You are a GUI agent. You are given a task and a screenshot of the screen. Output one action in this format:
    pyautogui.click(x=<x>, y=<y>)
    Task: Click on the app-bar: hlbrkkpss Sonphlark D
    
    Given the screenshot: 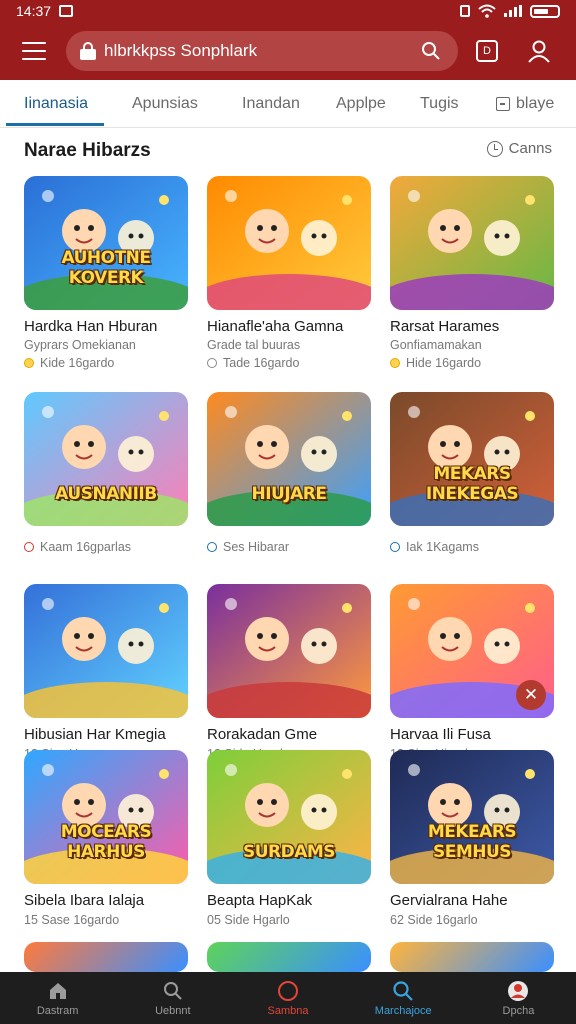 What is the action you would take?
    pyautogui.click(x=288, y=51)
    